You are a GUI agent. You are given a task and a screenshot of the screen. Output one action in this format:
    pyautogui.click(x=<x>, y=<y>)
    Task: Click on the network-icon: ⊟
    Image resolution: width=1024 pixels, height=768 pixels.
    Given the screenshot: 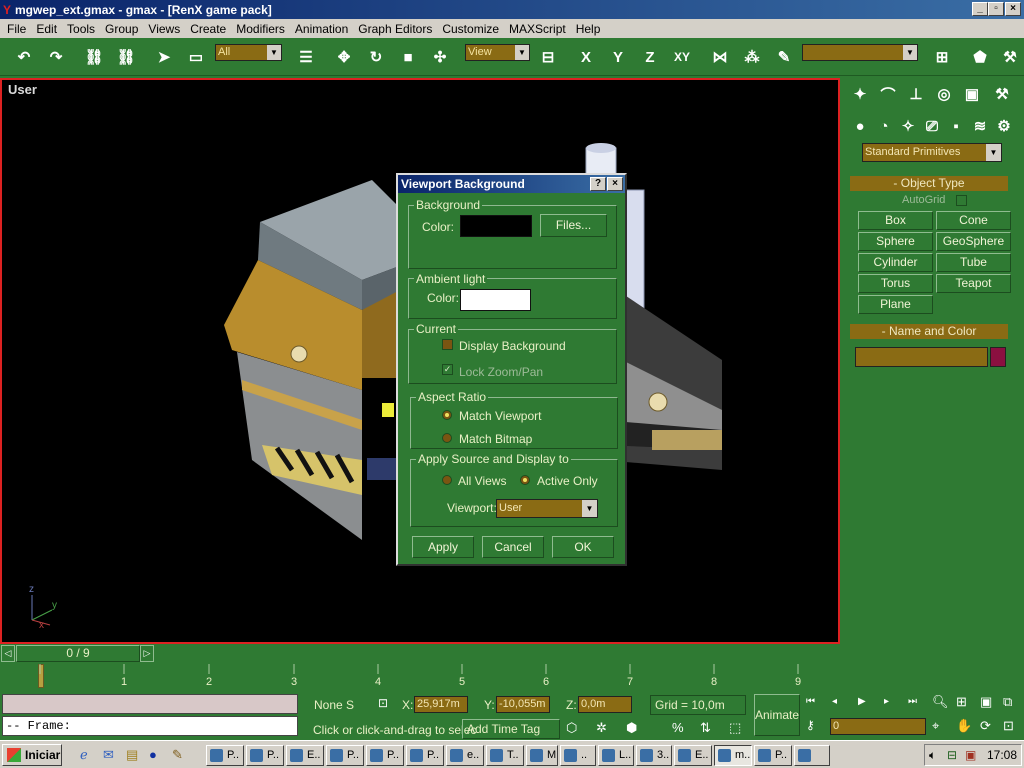 What is the action you would take?
    pyautogui.click(x=952, y=755)
    